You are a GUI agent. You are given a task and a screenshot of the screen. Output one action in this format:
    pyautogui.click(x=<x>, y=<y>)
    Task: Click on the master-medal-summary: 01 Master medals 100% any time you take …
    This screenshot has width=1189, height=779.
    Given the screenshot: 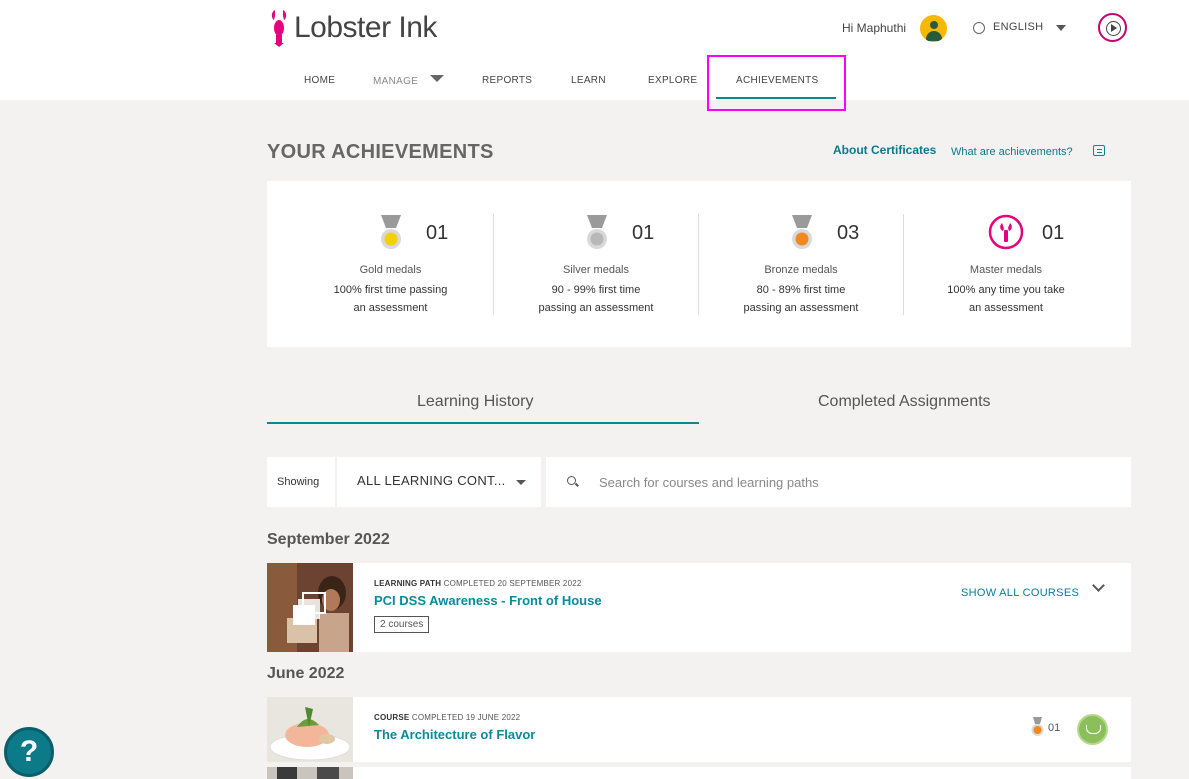 What is the action you would take?
    pyautogui.click(x=1005, y=264)
    